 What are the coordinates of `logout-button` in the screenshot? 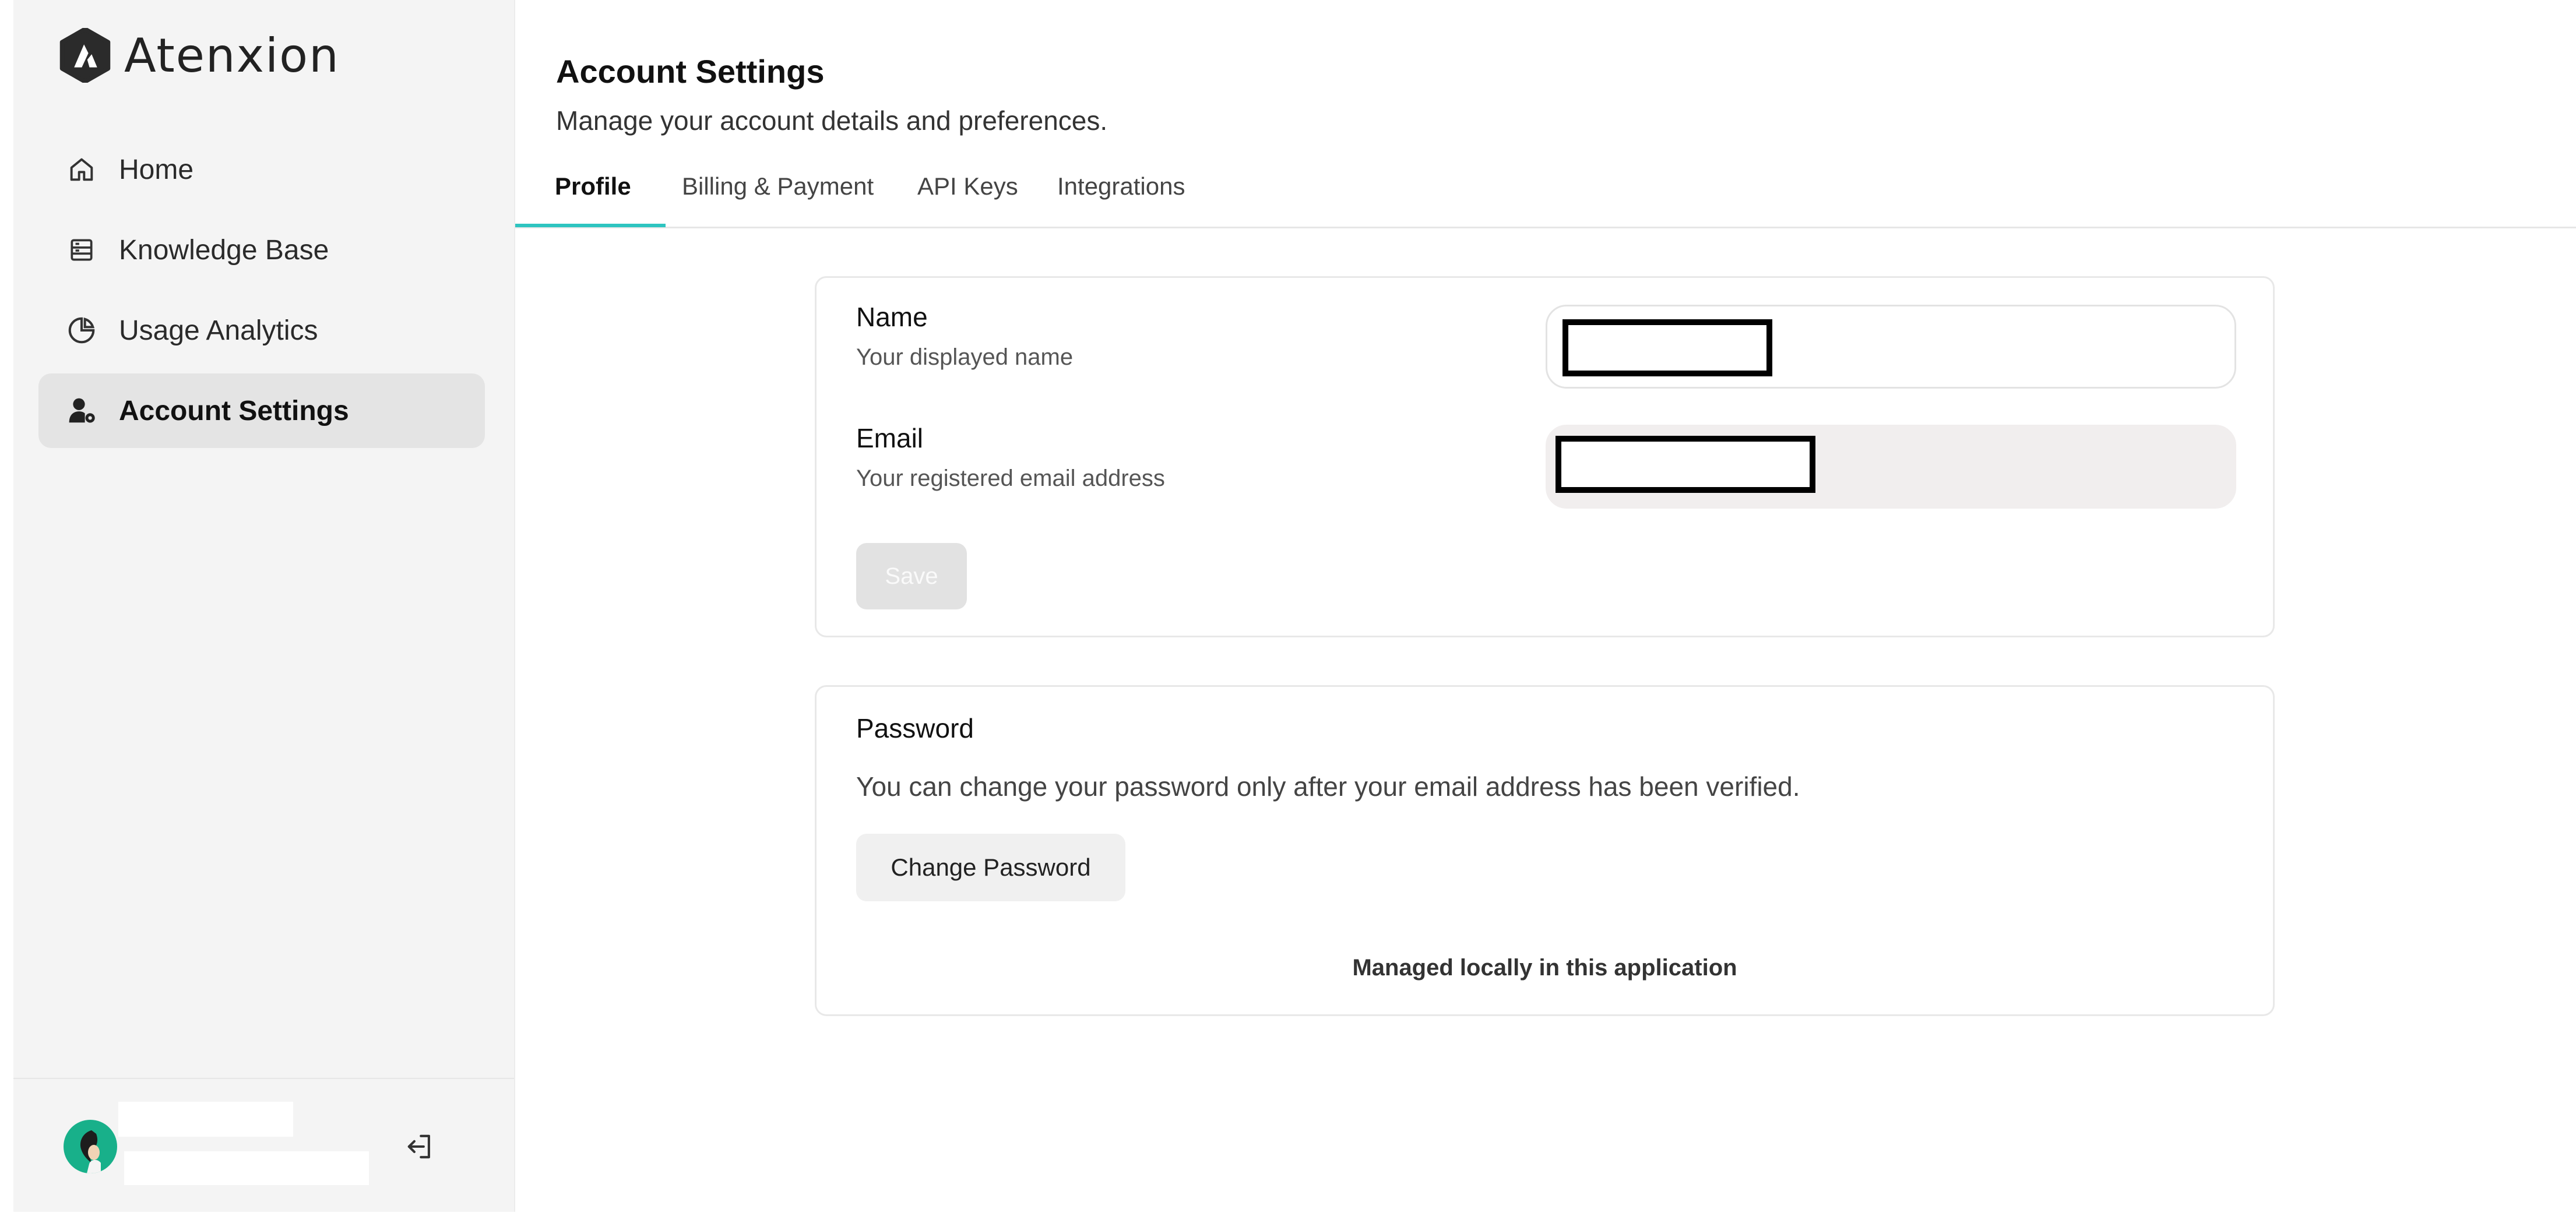 It's located at (420, 1146).